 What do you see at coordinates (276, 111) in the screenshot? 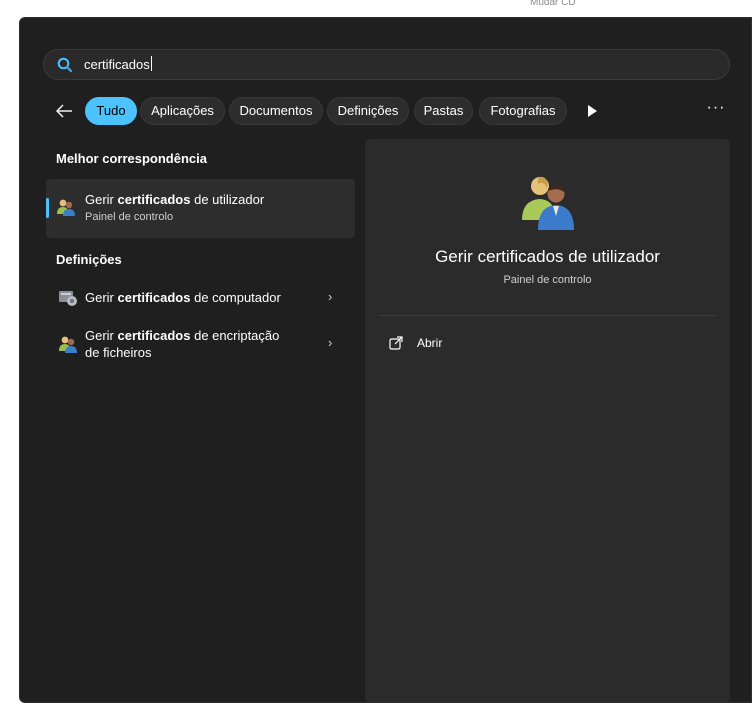
I see `filter-tab-documents: Documentos` at bounding box center [276, 111].